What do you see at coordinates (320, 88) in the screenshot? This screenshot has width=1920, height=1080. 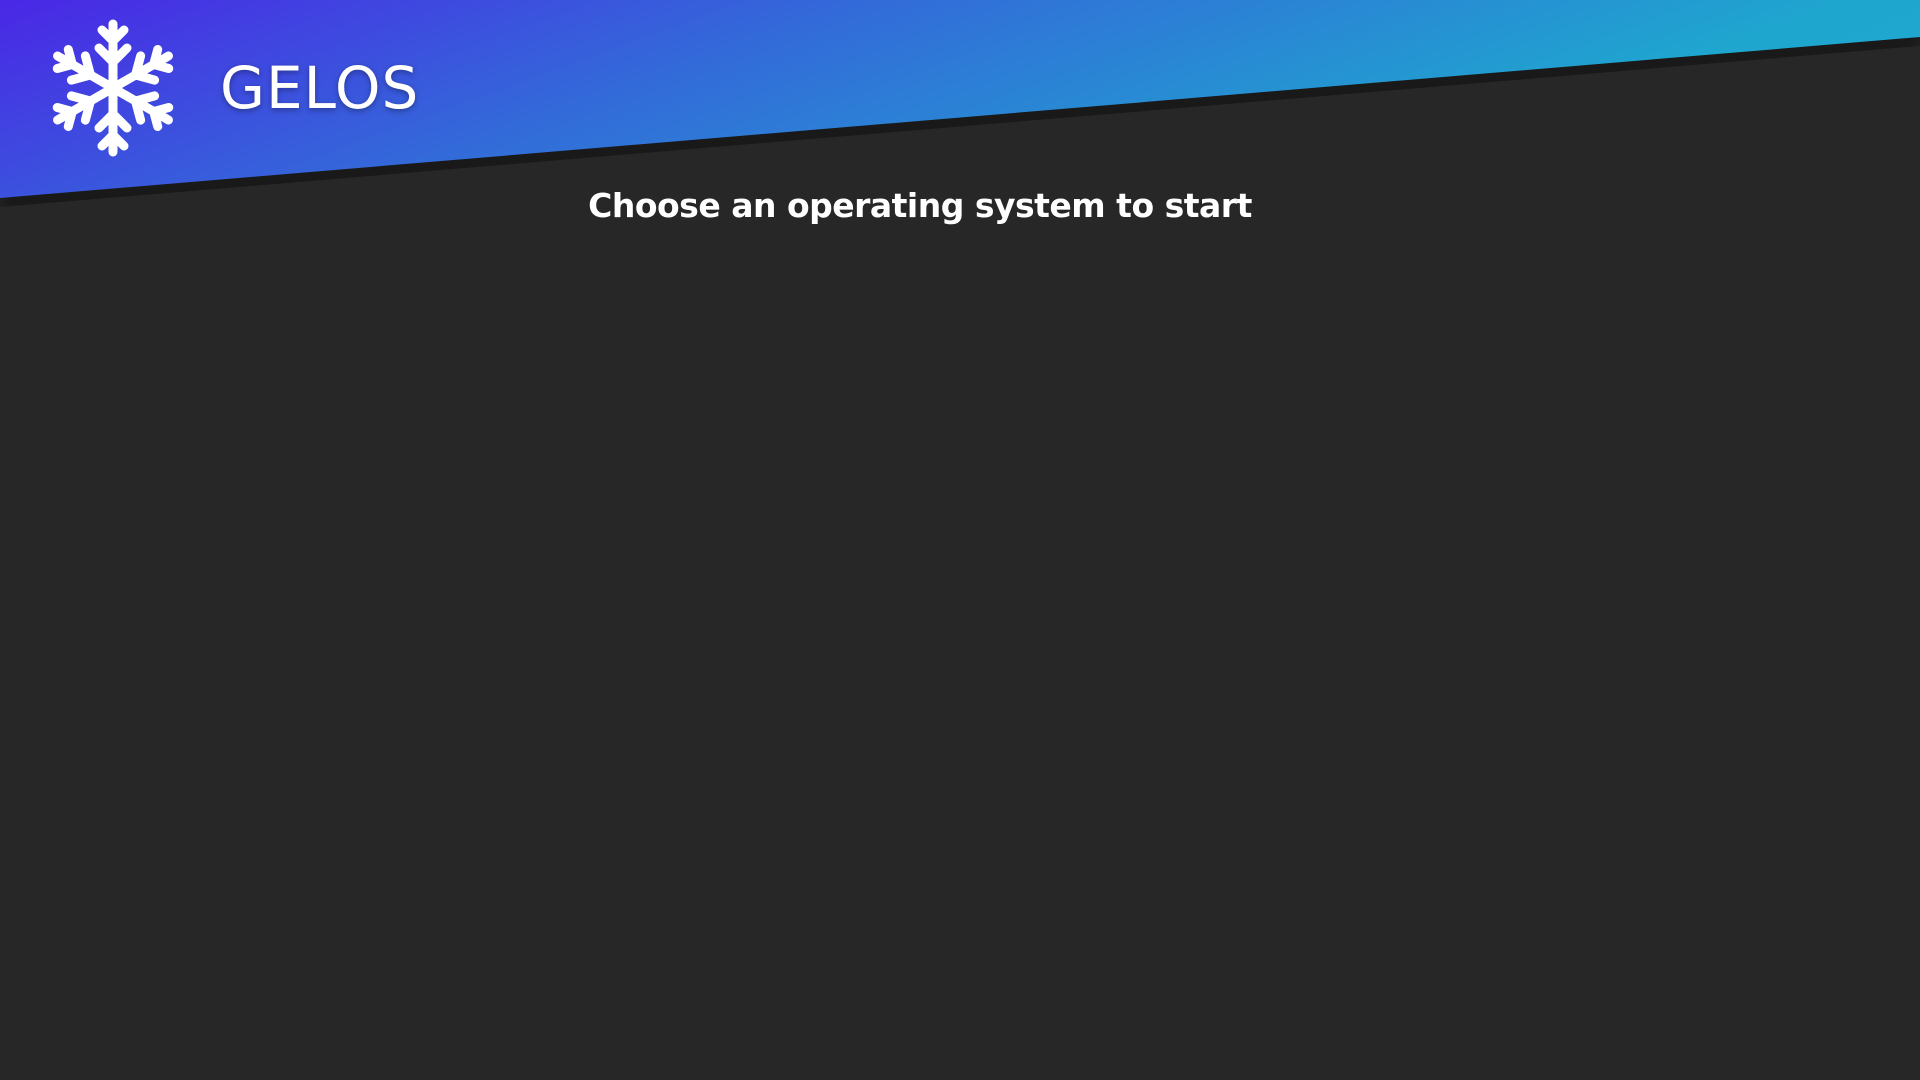 I see `brand-name: GELOS` at bounding box center [320, 88].